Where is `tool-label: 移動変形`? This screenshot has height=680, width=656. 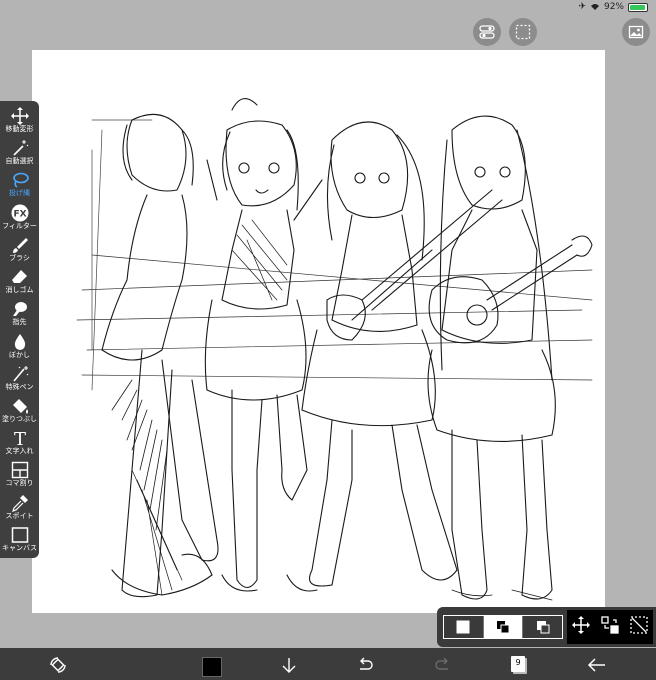 tool-label: 移動変形 is located at coordinates (19, 129).